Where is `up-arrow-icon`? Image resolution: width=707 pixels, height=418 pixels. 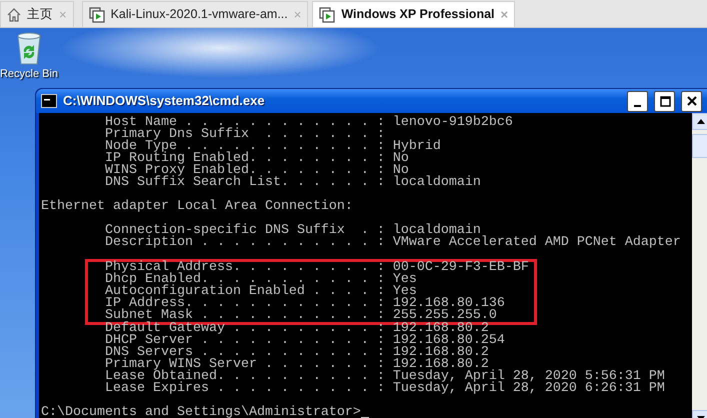
up-arrow-icon is located at coordinates (701, 121).